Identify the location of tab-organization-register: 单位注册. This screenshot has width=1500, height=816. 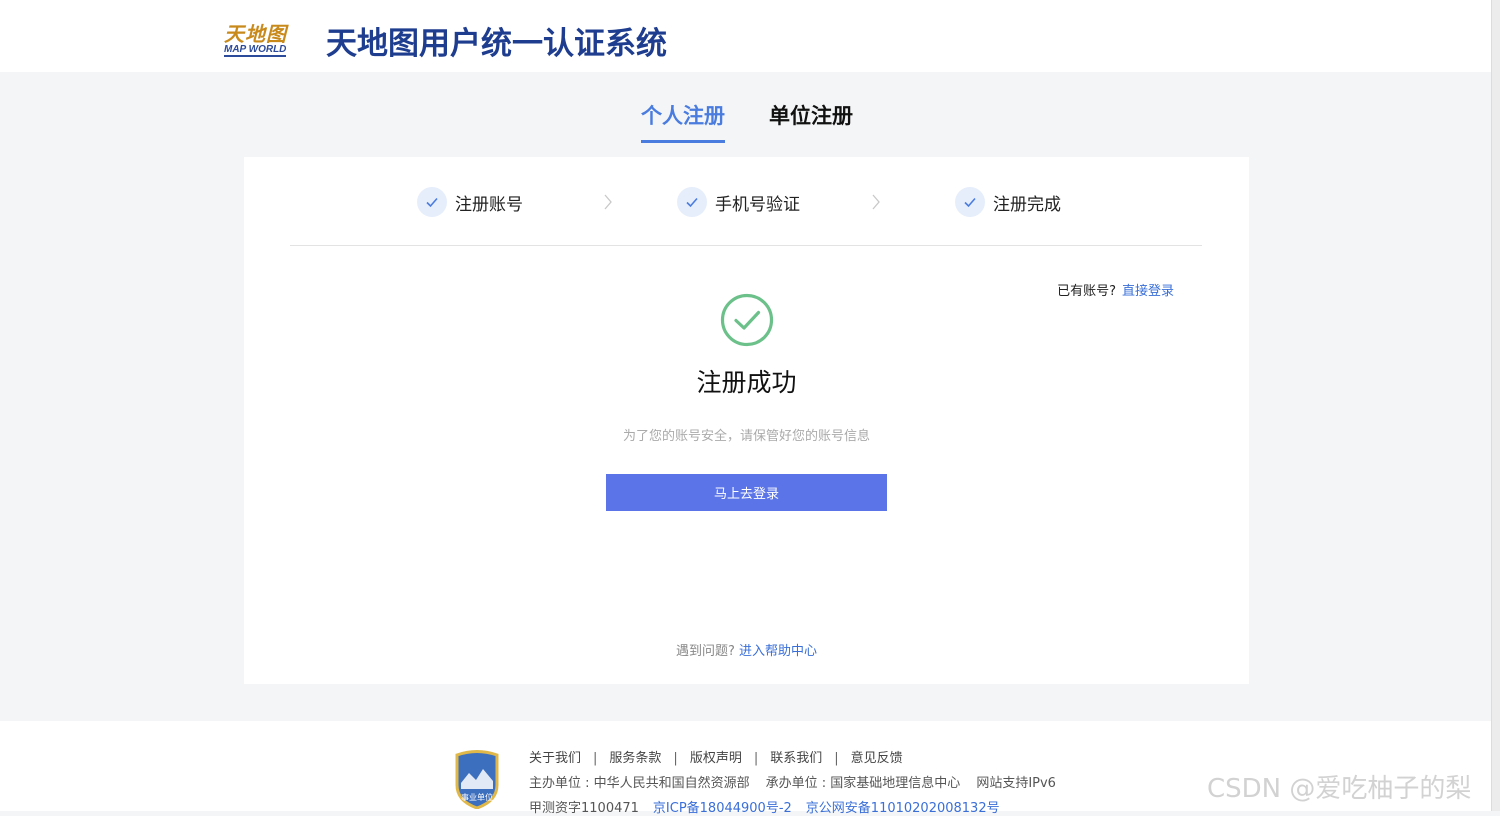
(811, 120).